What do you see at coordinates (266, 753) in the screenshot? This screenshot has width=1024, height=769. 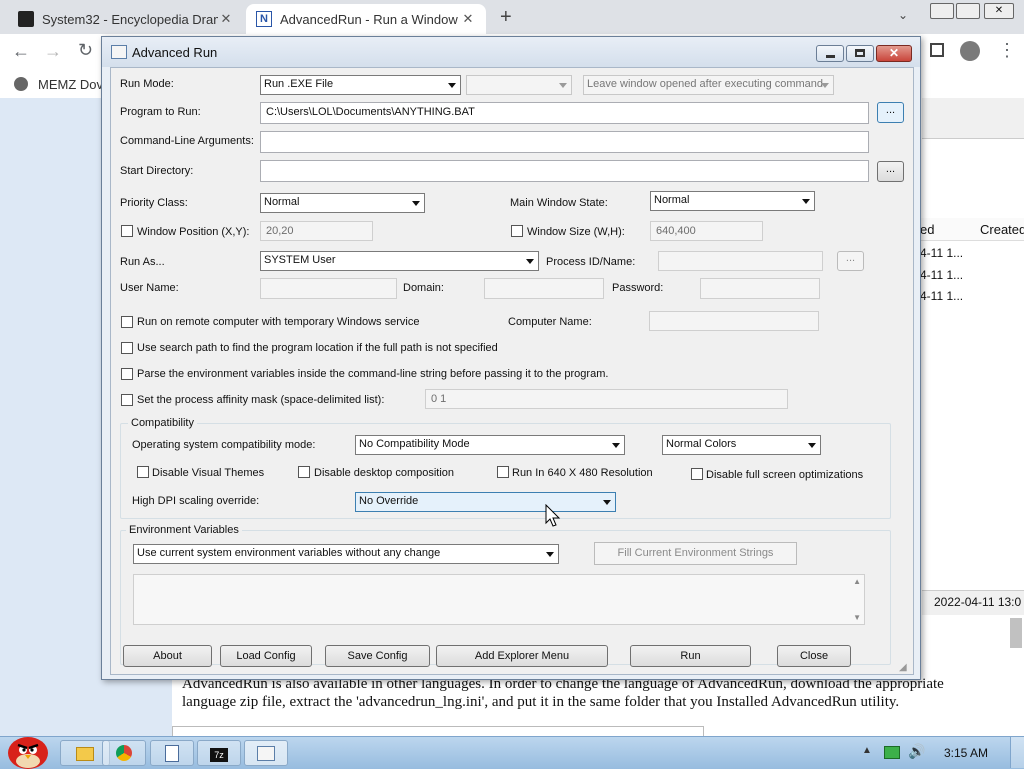 I see `taskbar-advancedrun-button` at bounding box center [266, 753].